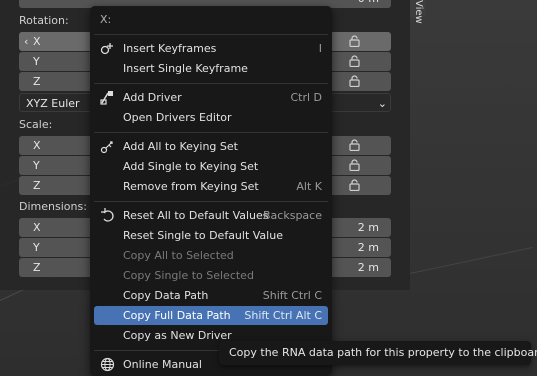 Image resolution: width=537 pixels, height=376 pixels. Describe the element at coordinates (53, 206) in the screenshot. I see `dimensions-label: Dimensions:` at that location.